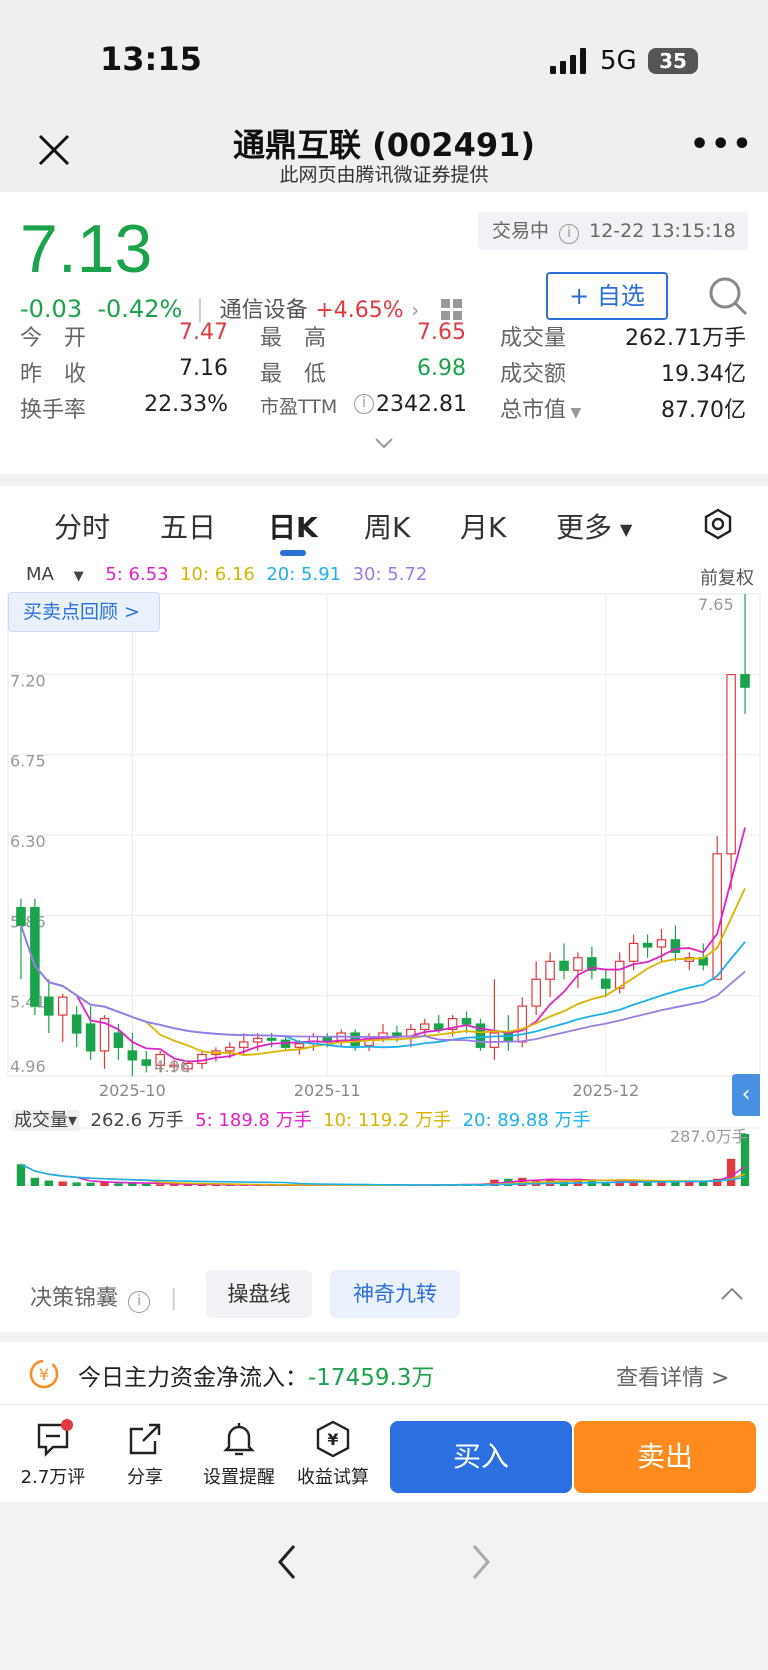 This screenshot has width=768, height=1670. Describe the element at coordinates (481, 1457) in the screenshot. I see `buy-button: 买入` at that location.